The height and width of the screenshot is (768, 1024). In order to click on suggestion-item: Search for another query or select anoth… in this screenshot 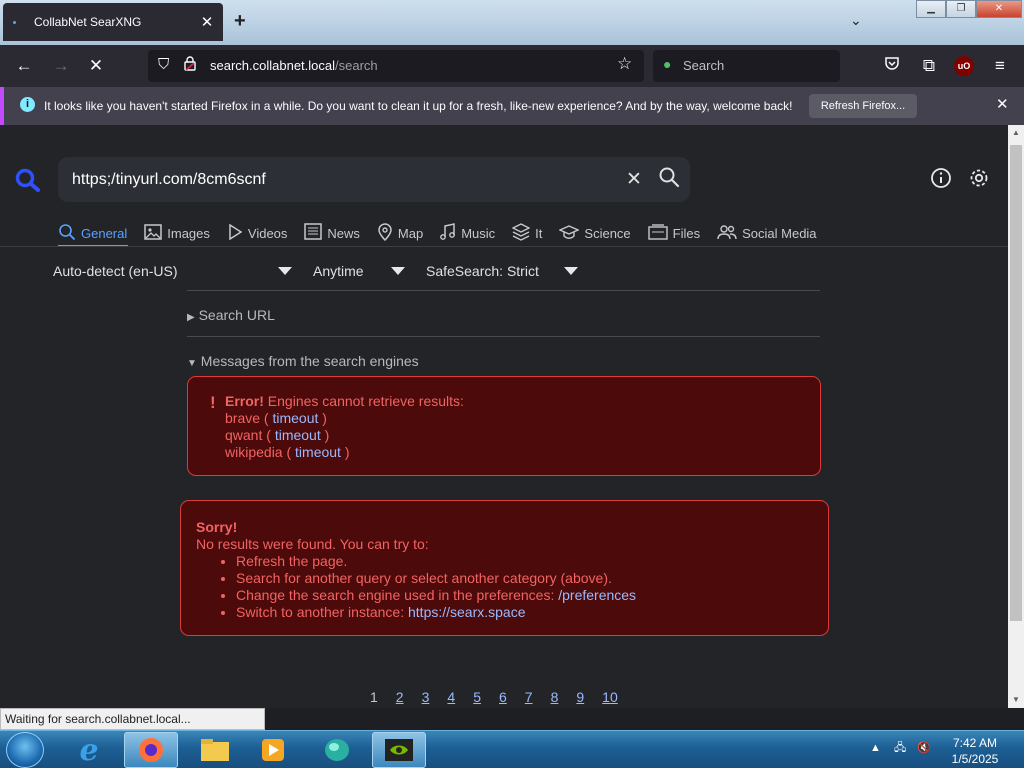, I will do `click(436, 578)`.